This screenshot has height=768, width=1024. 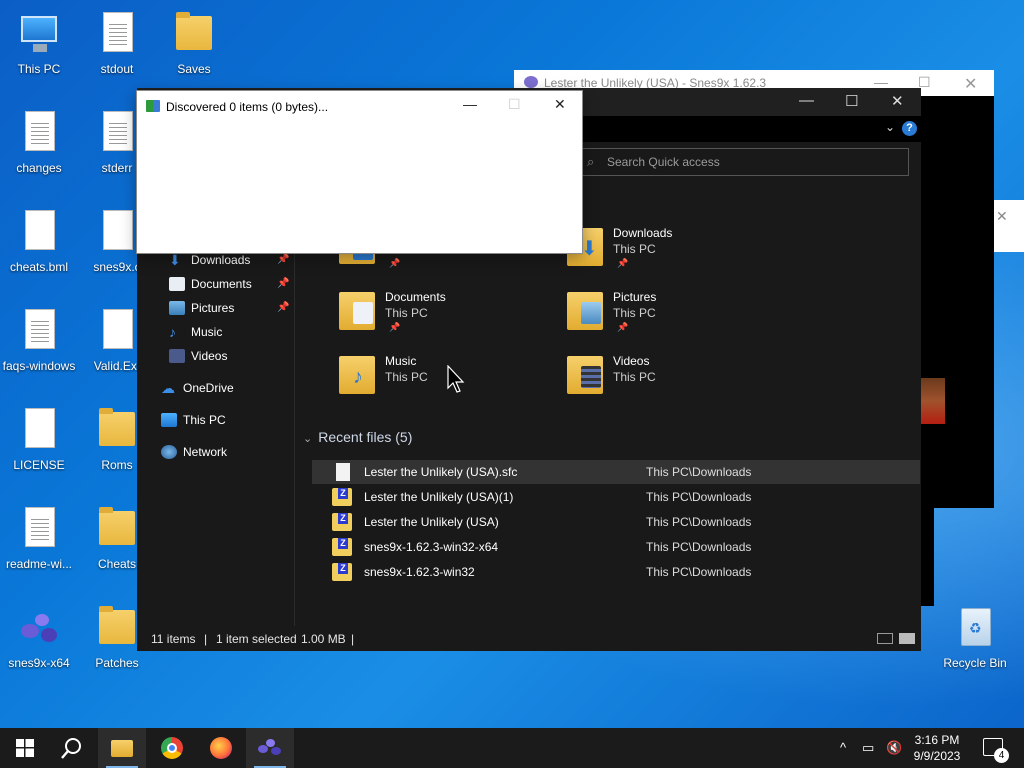 I want to click on volume-muted-icon: 🔇, so click(x=894, y=748).